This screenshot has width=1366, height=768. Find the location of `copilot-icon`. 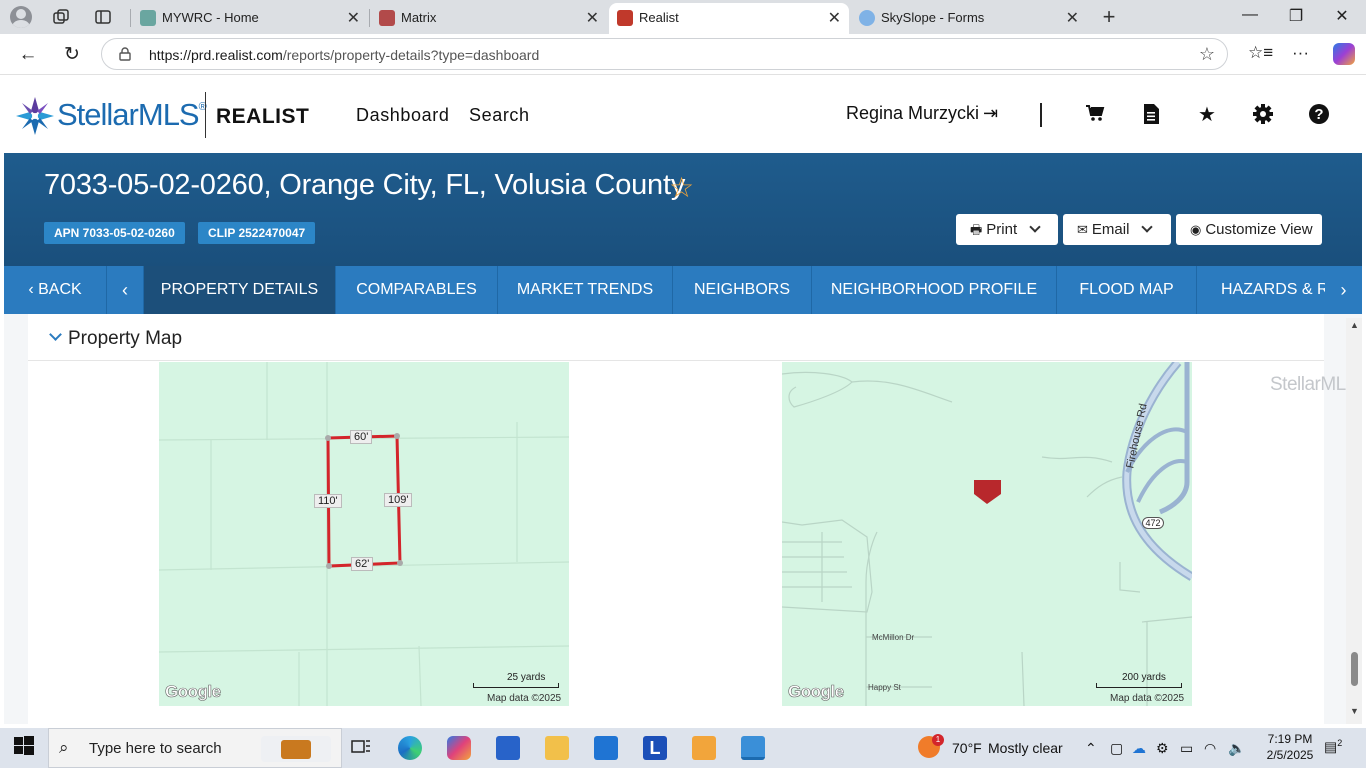

copilot-icon is located at coordinates (1344, 54).